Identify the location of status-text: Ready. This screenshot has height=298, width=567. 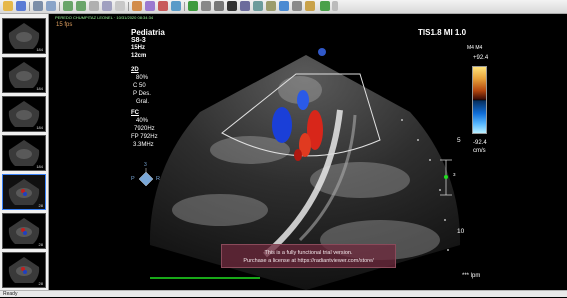
(10, 294).